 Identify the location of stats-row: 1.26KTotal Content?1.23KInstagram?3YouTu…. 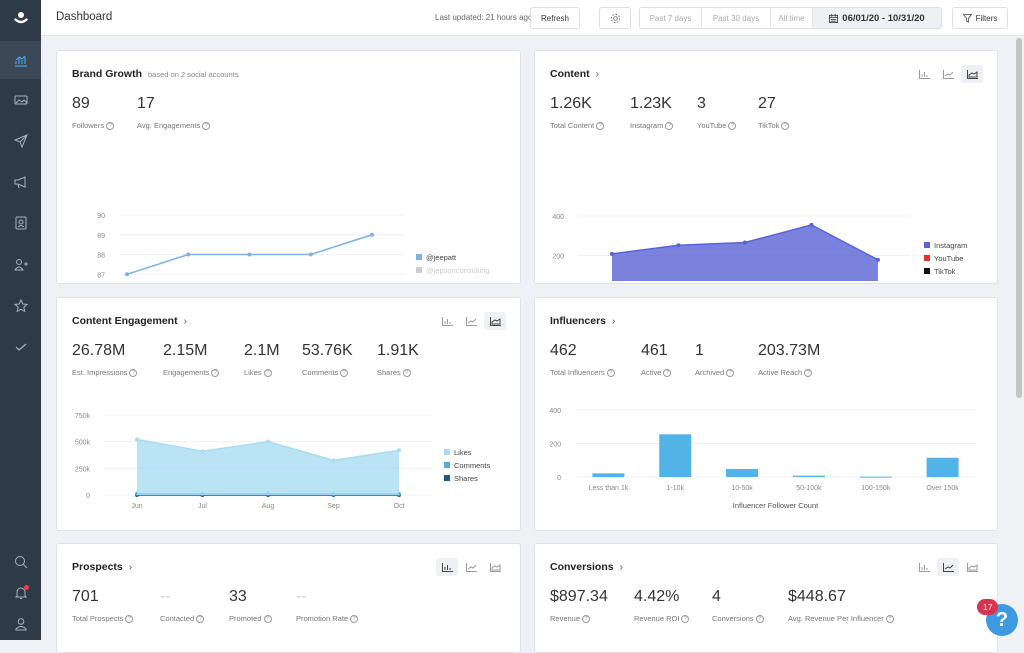
(684, 112).